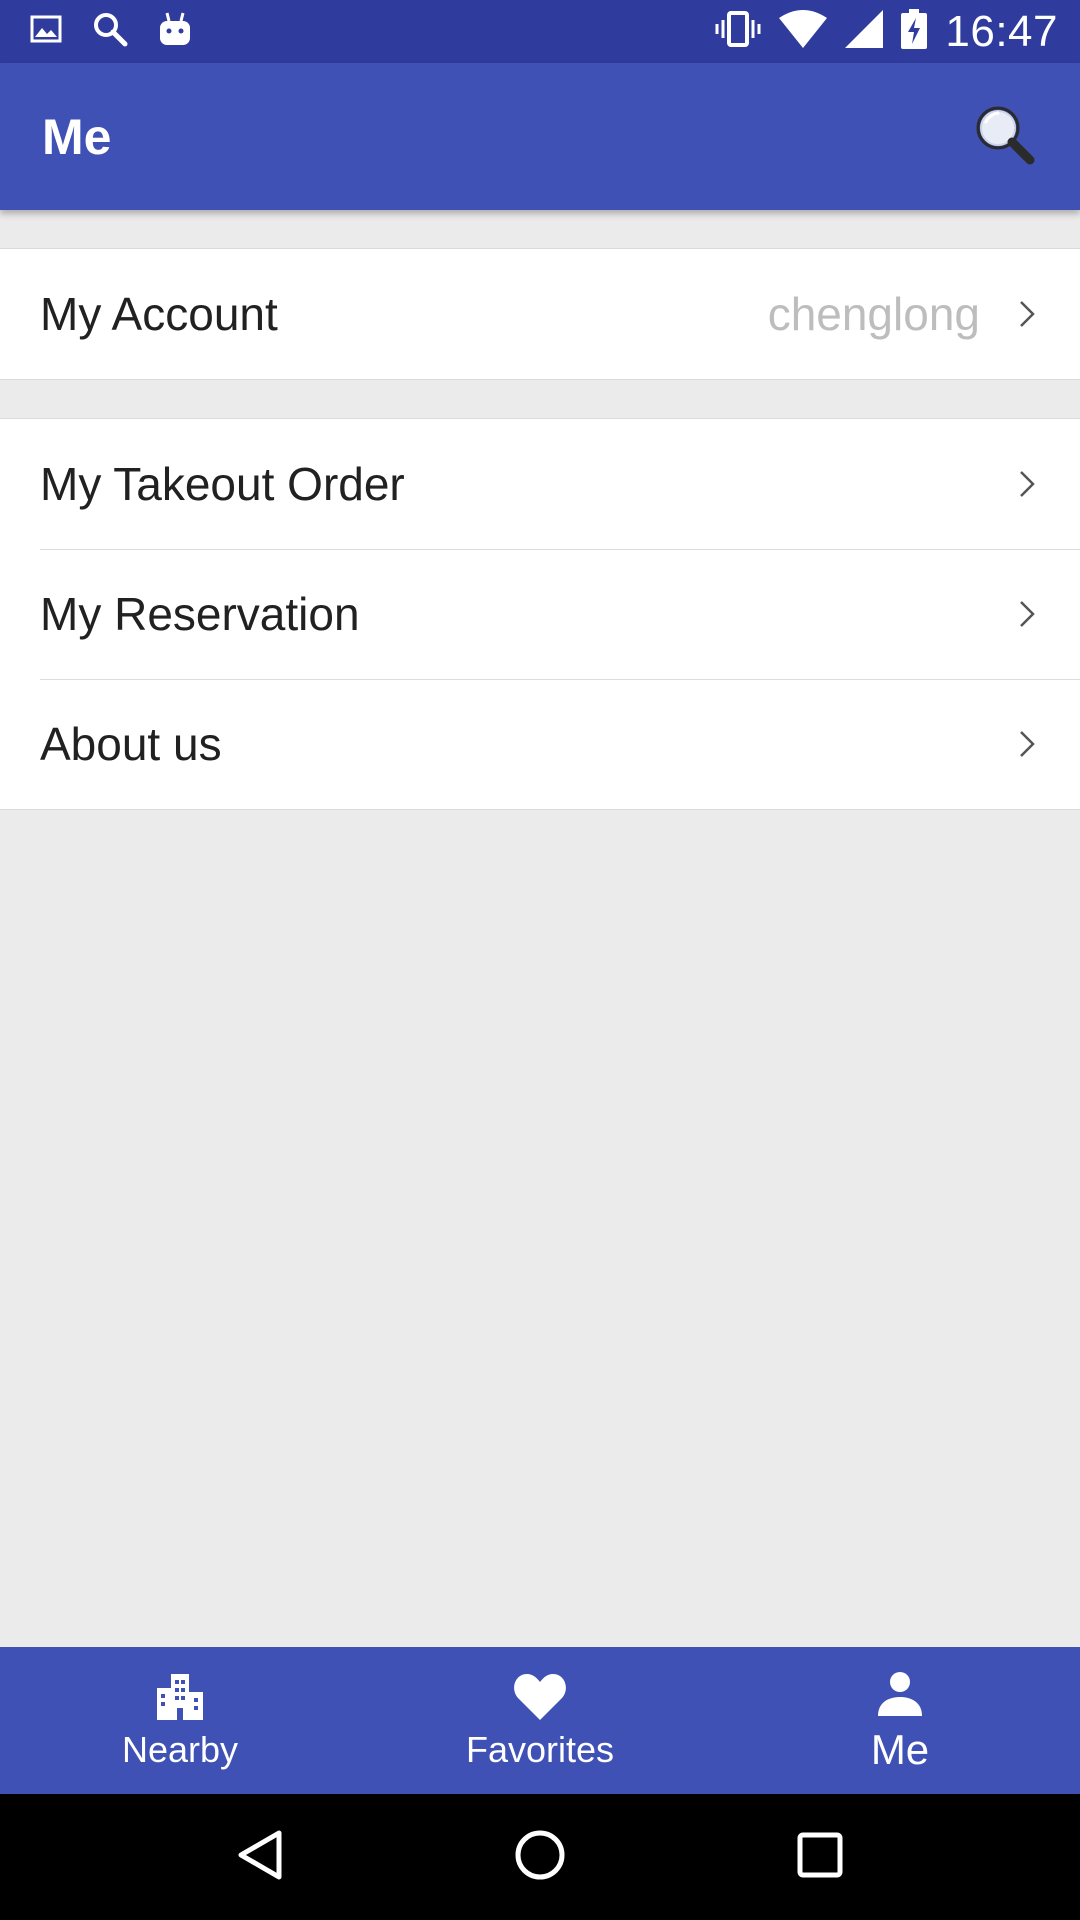 The width and height of the screenshot is (1080, 1920). I want to click on home-button, so click(540, 1857).